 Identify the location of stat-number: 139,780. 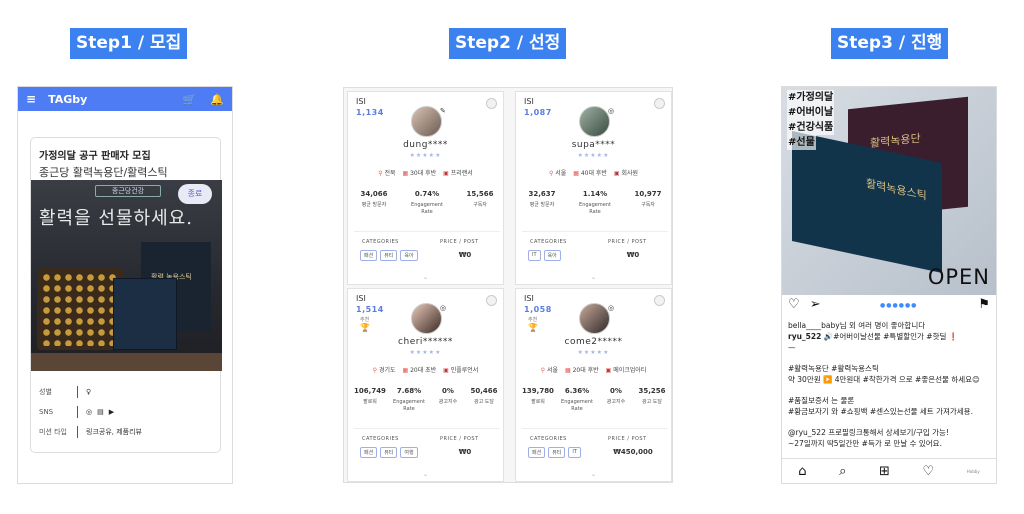
(538, 391).